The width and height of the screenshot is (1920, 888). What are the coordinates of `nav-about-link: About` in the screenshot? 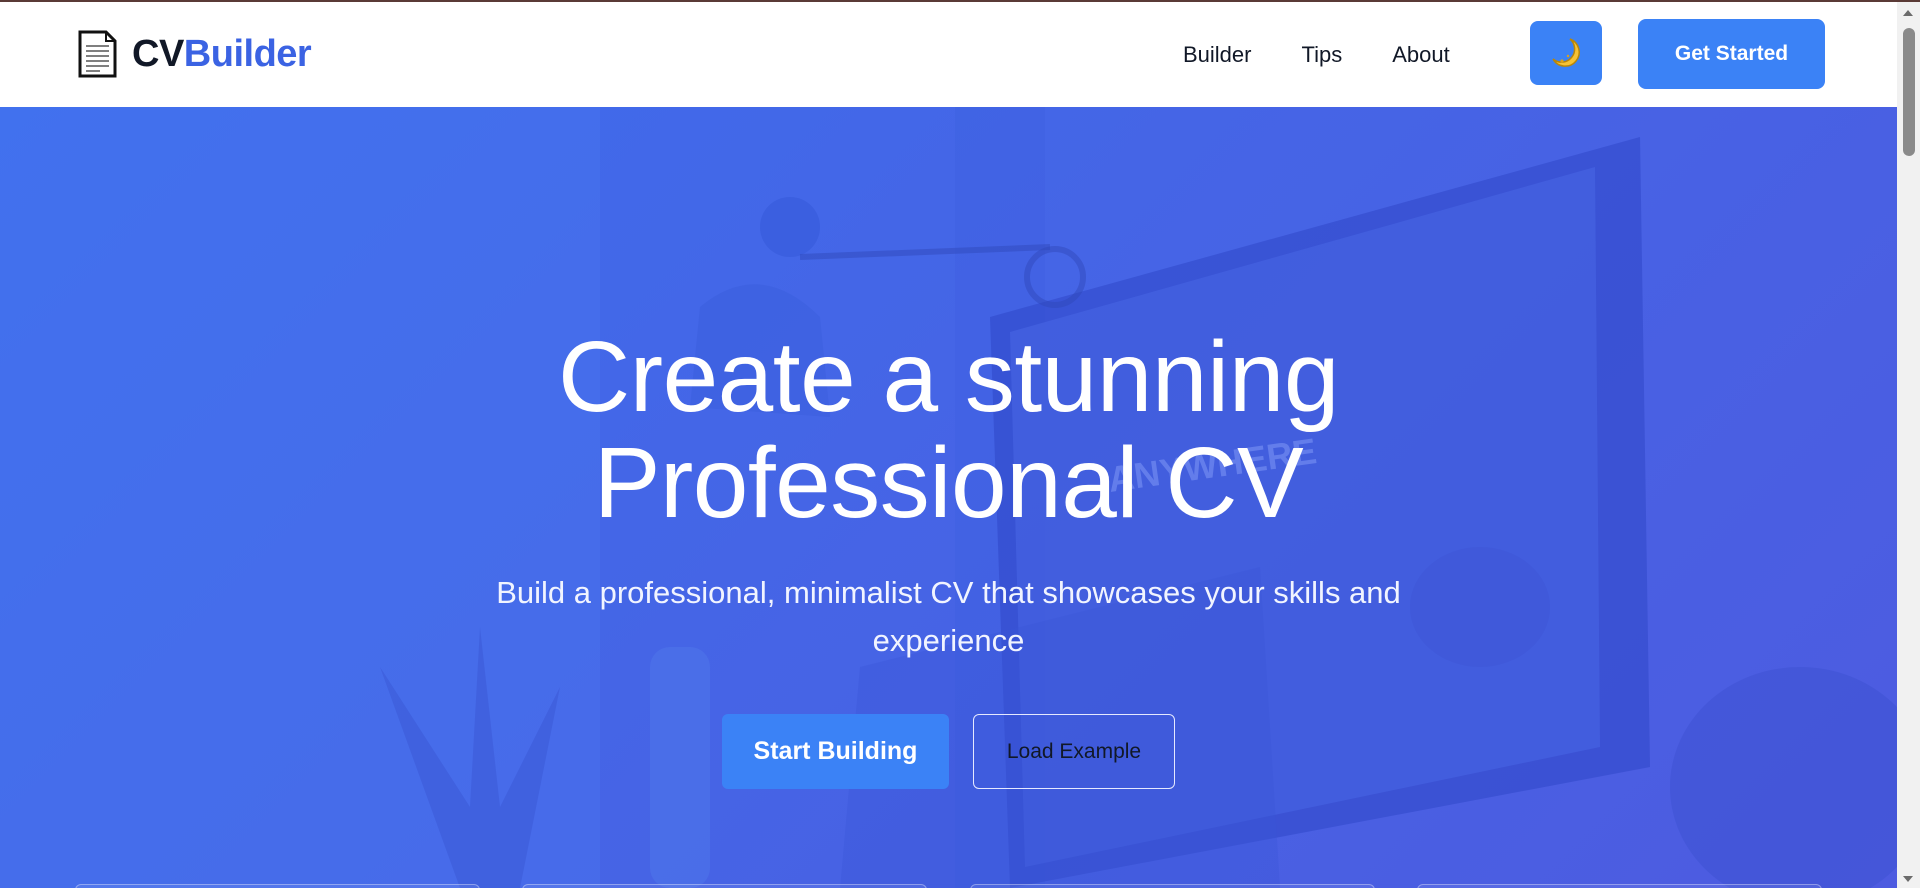 It's located at (1421, 55).